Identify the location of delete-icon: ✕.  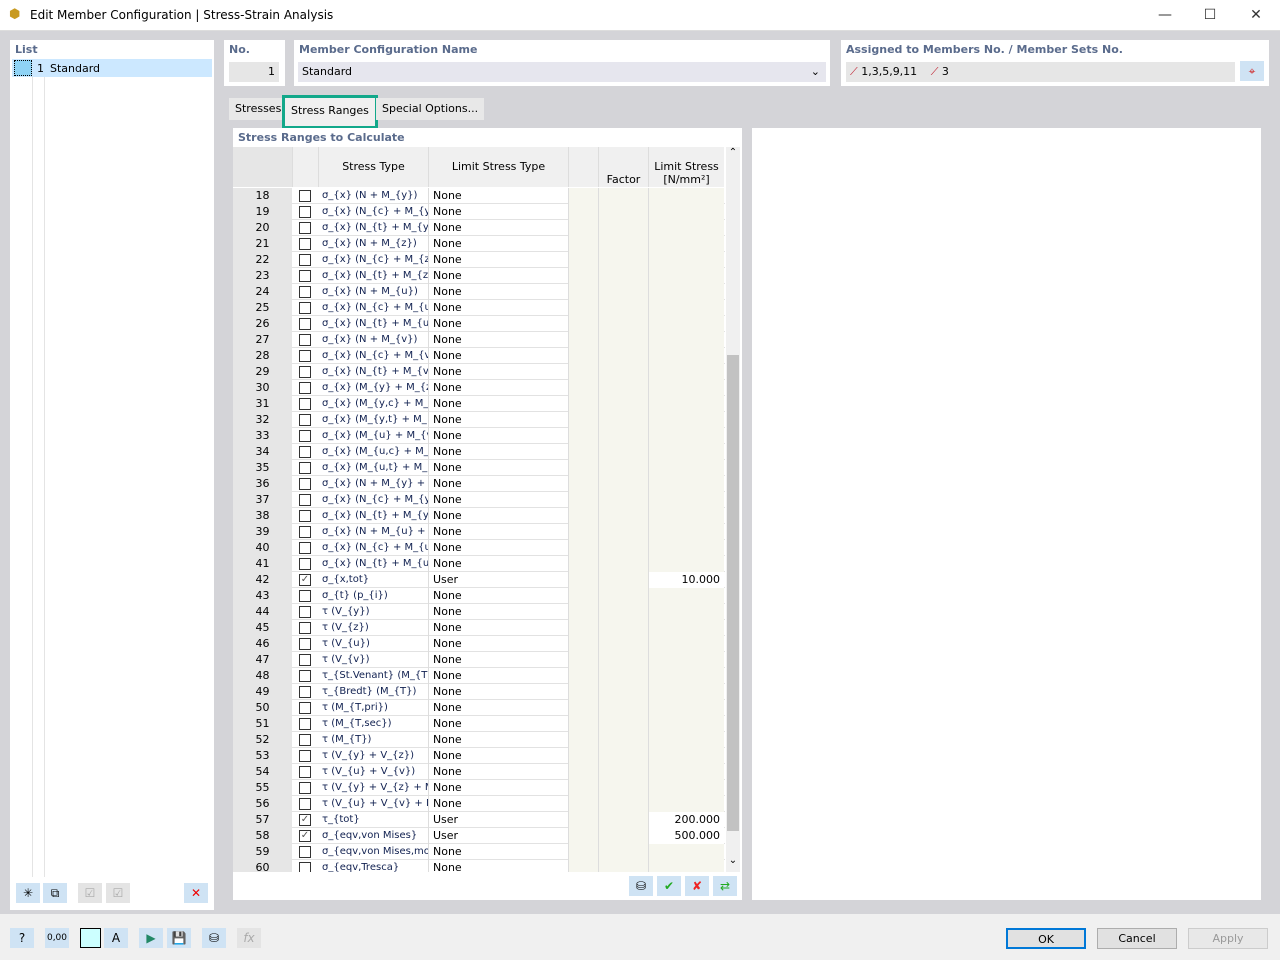
(196, 893).